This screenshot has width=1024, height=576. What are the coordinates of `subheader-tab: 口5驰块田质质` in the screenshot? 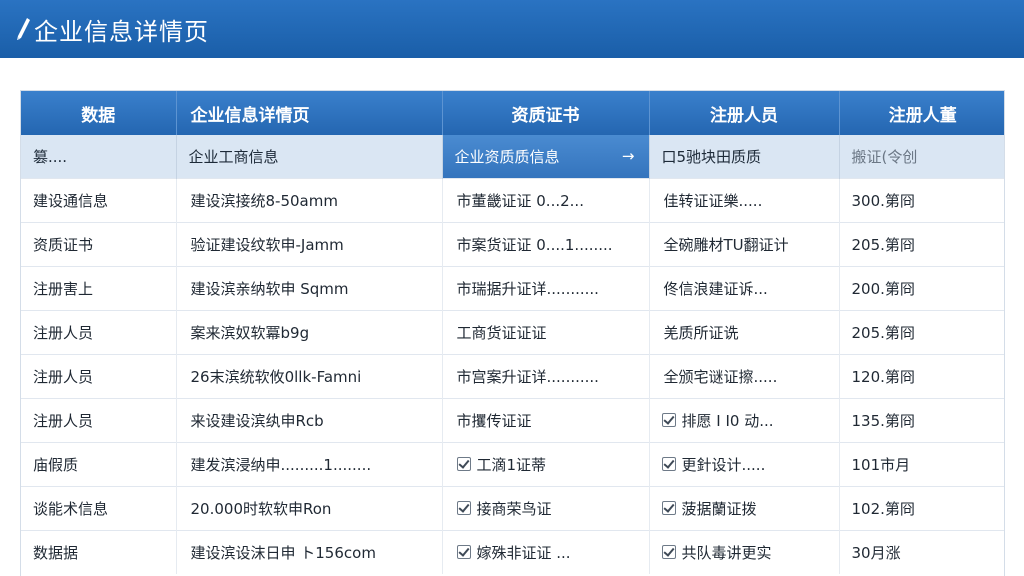 It's located at (744, 157).